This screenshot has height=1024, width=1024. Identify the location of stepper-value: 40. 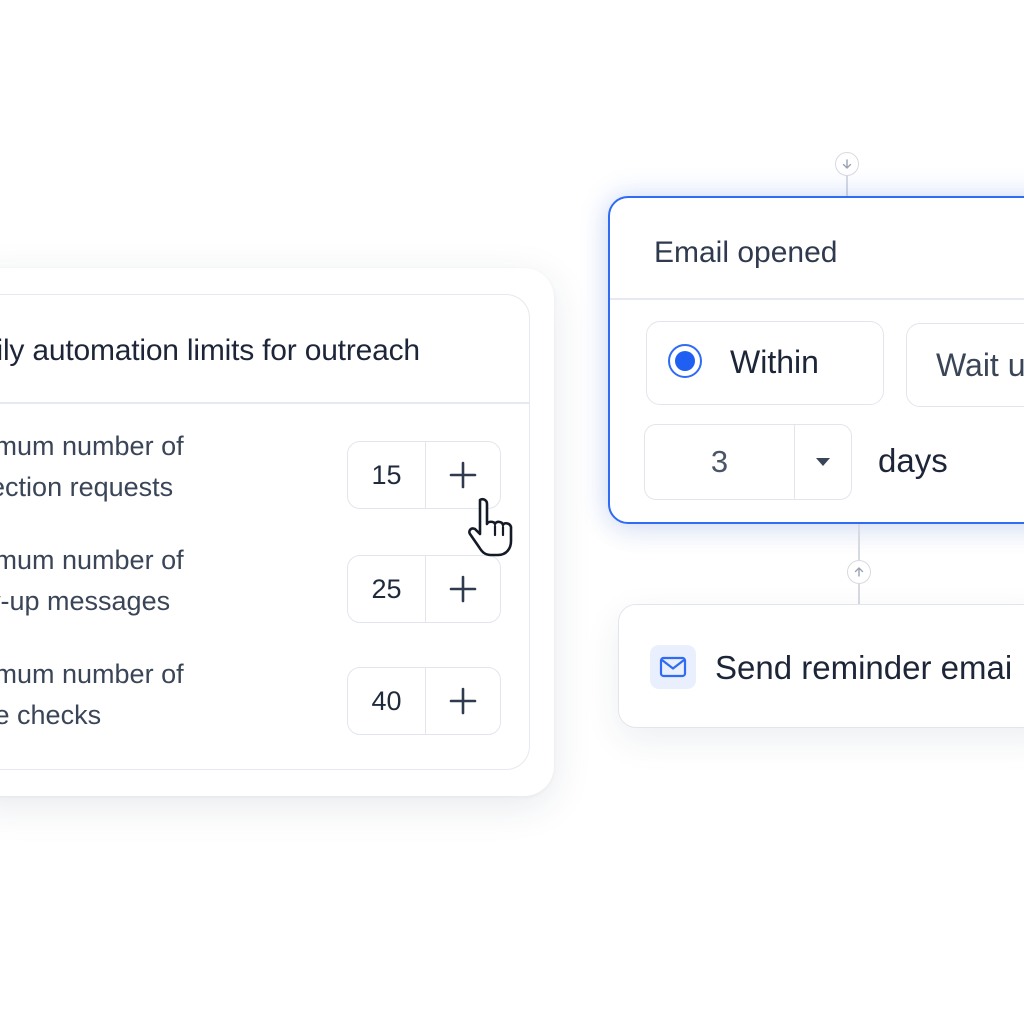
(387, 701).